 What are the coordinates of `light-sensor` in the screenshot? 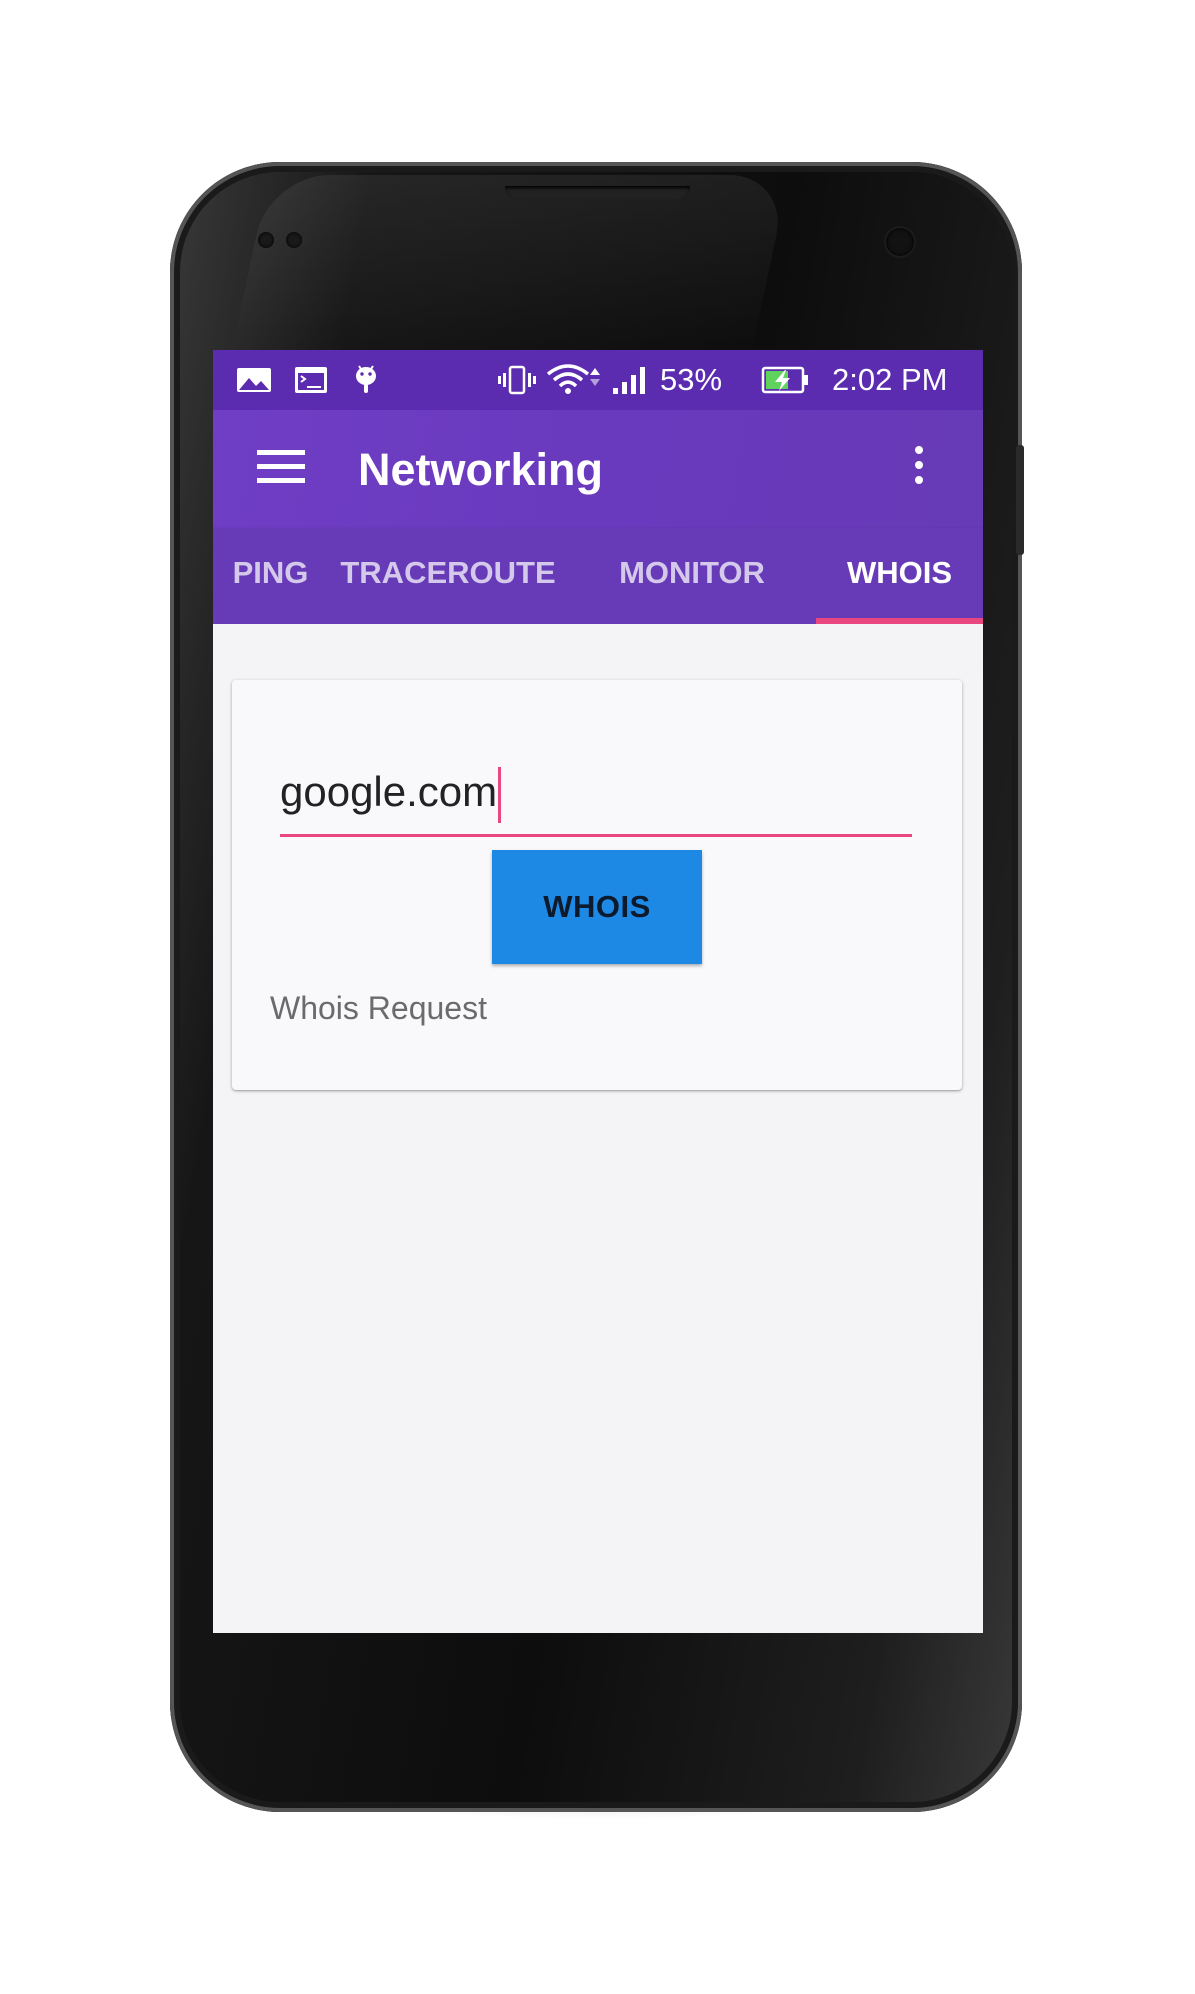 It's located at (294, 240).